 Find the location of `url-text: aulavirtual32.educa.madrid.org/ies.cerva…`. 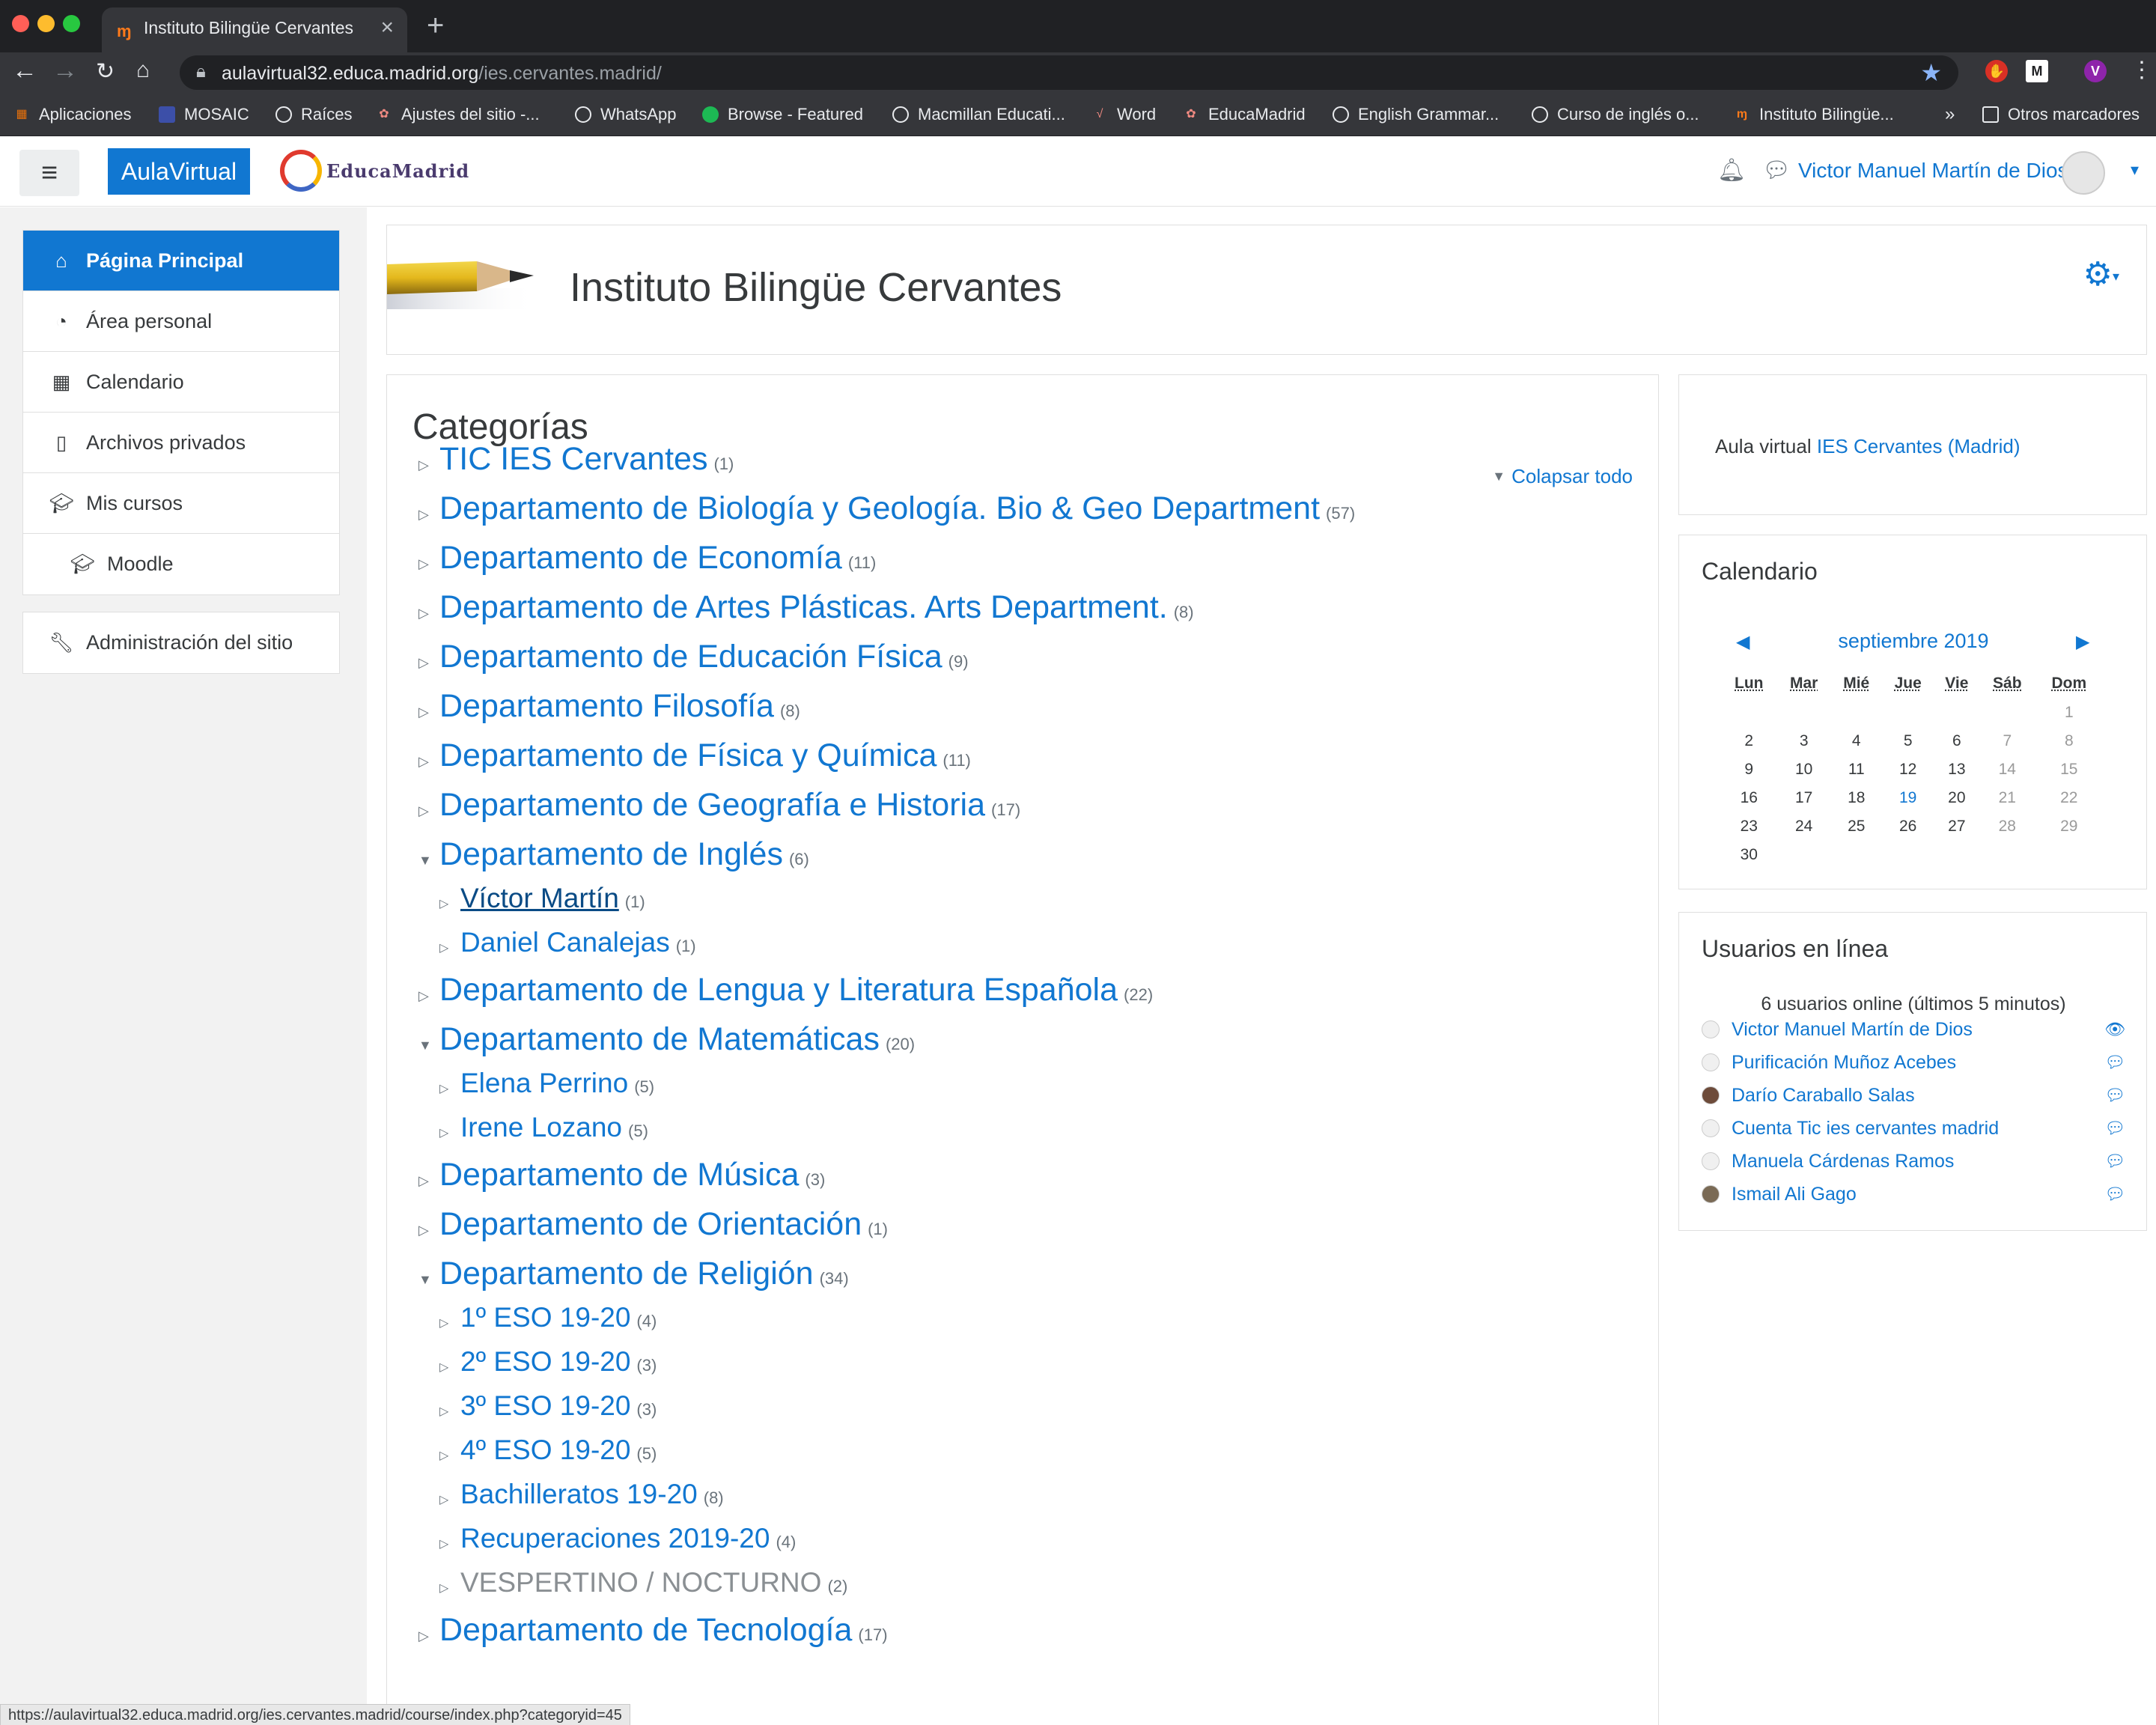

url-text: aulavirtual32.educa.madrid.org/ies.cerva… is located at coordinates (442, 74).